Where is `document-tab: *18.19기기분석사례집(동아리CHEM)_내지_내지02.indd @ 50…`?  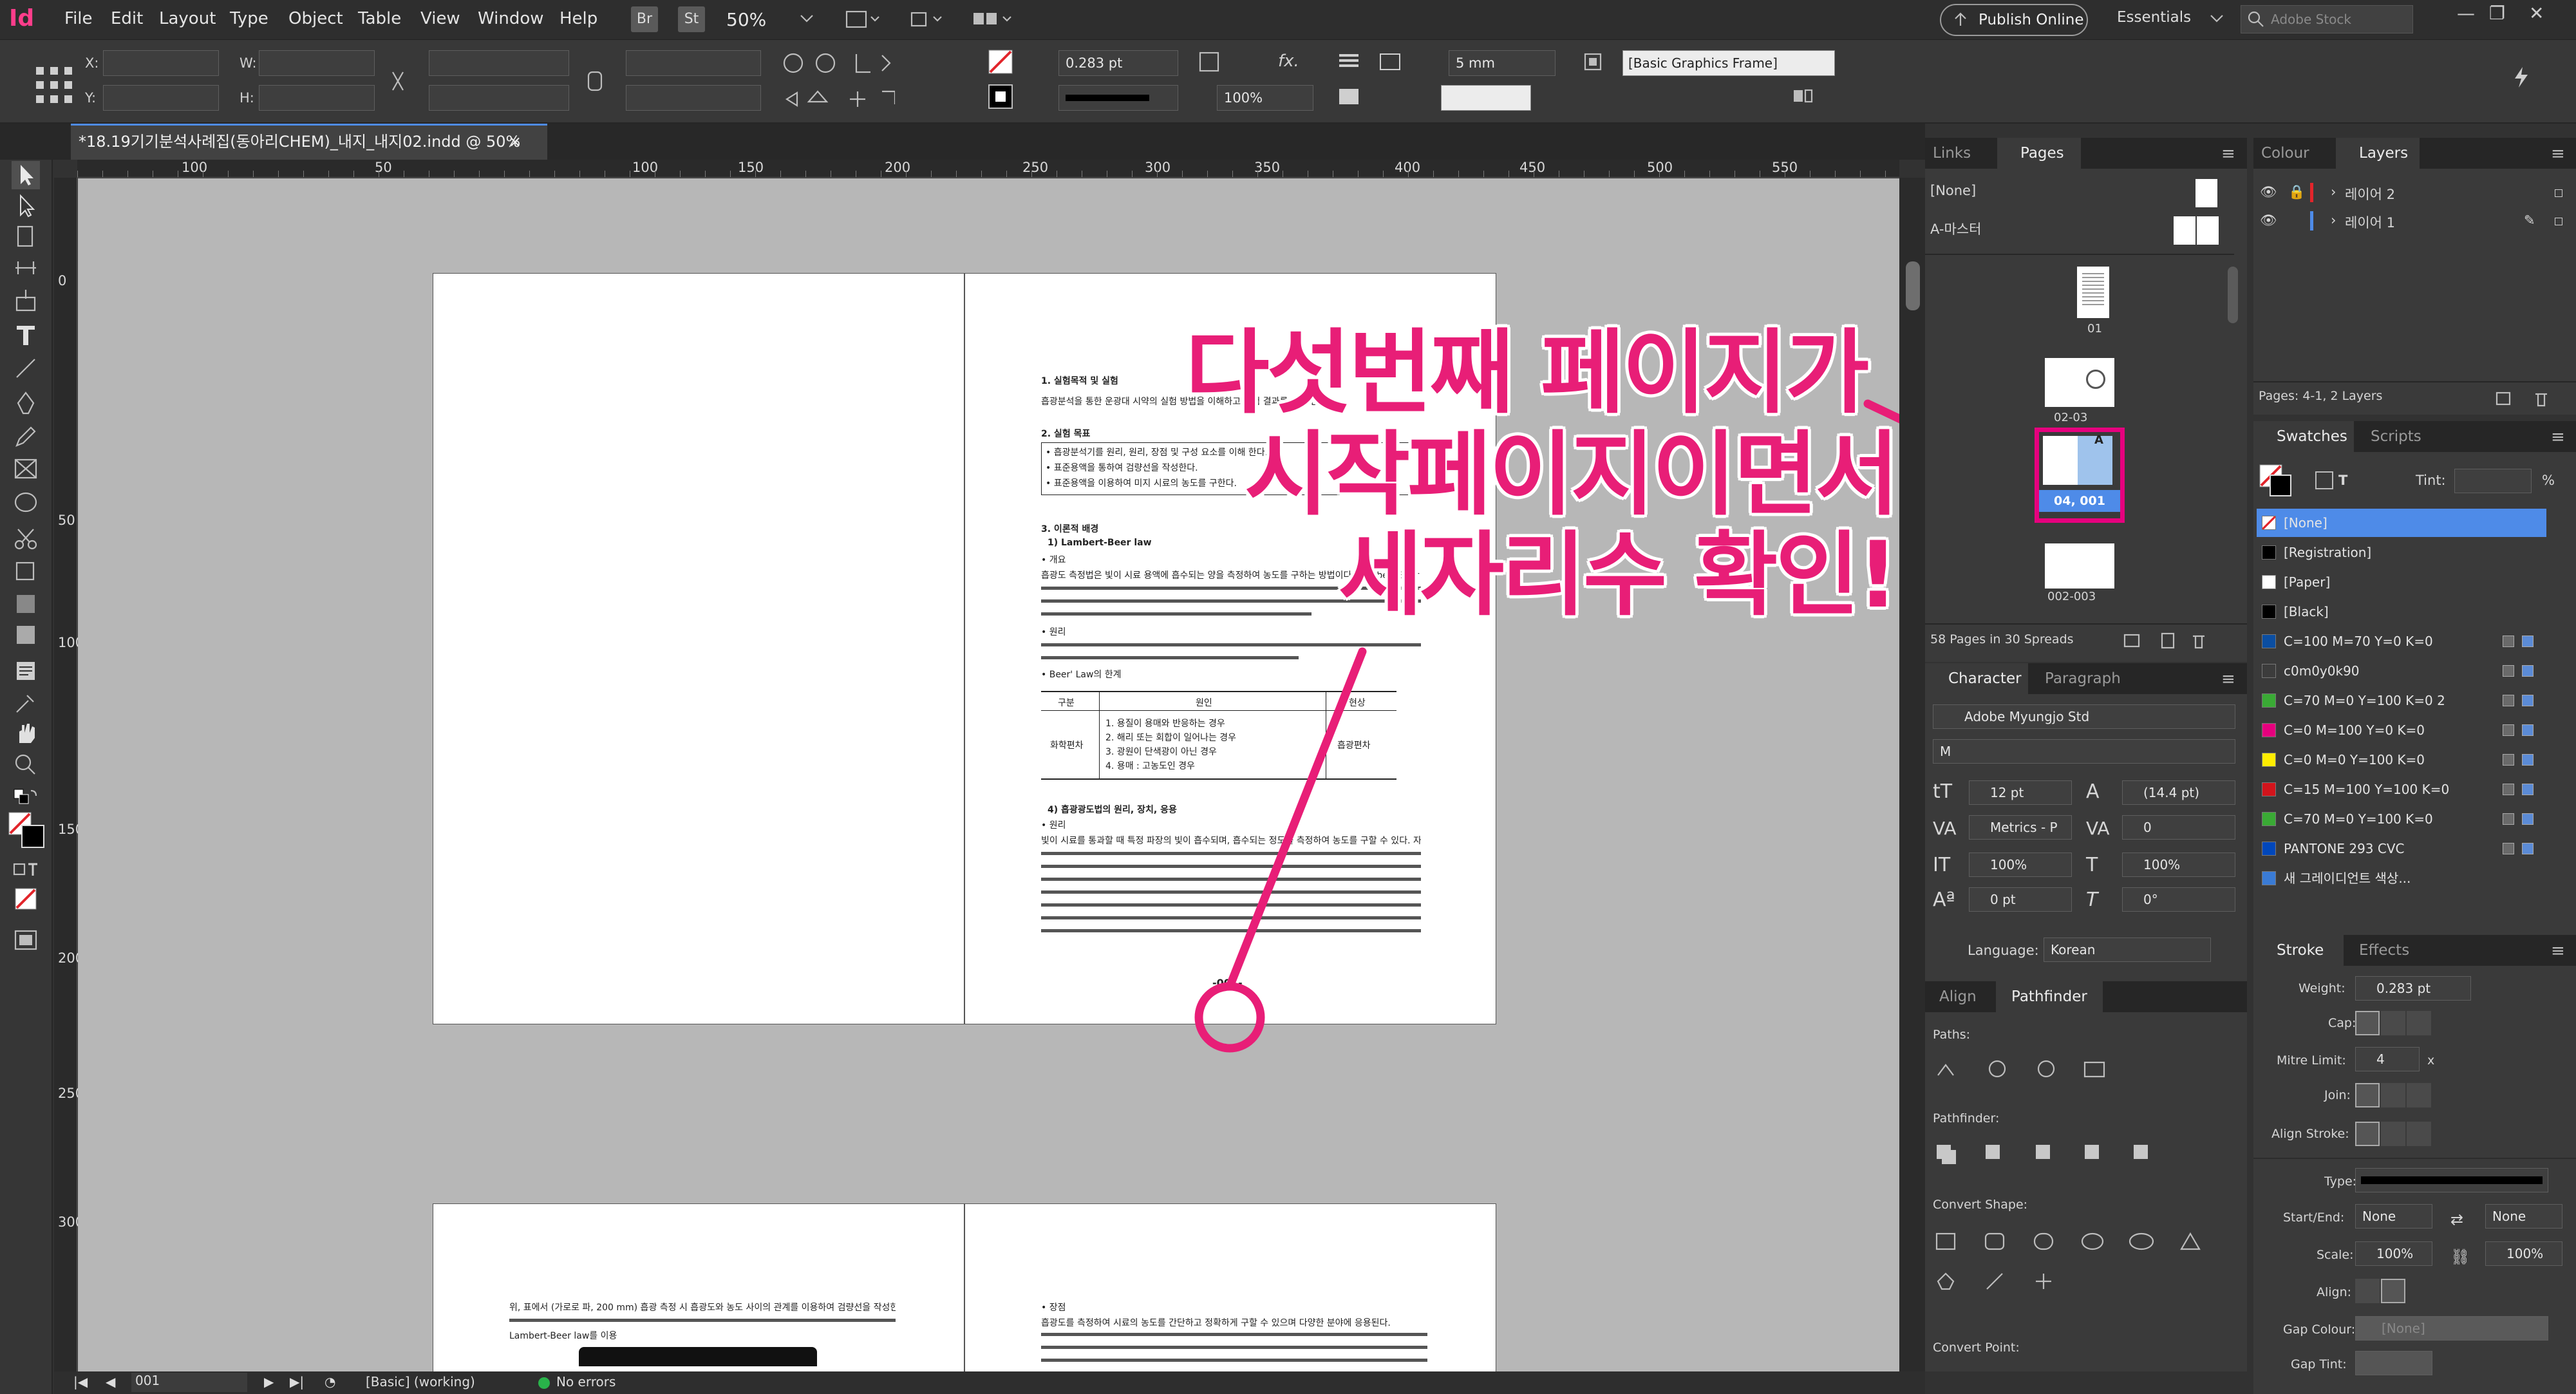 document-tab: *18.19기기분석사례집(동아리CHEM)_내지_내지02.indd @ 50… is located at coordinates (309, 142).